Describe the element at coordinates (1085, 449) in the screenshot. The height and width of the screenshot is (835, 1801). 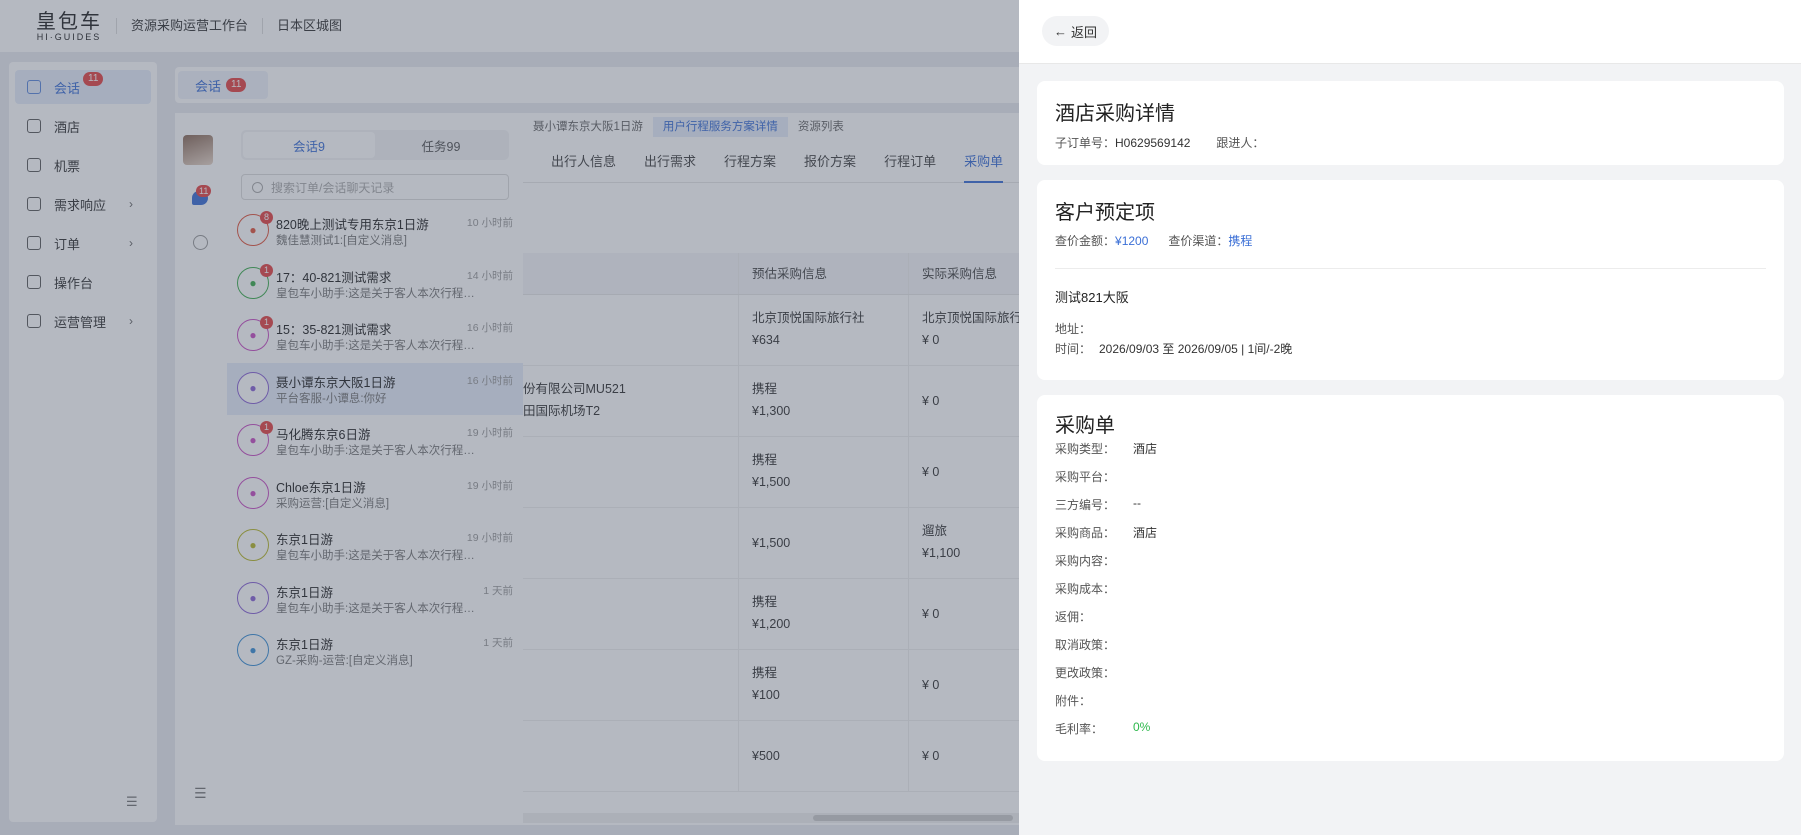
I see `field-label: 采购类型：` at that location.